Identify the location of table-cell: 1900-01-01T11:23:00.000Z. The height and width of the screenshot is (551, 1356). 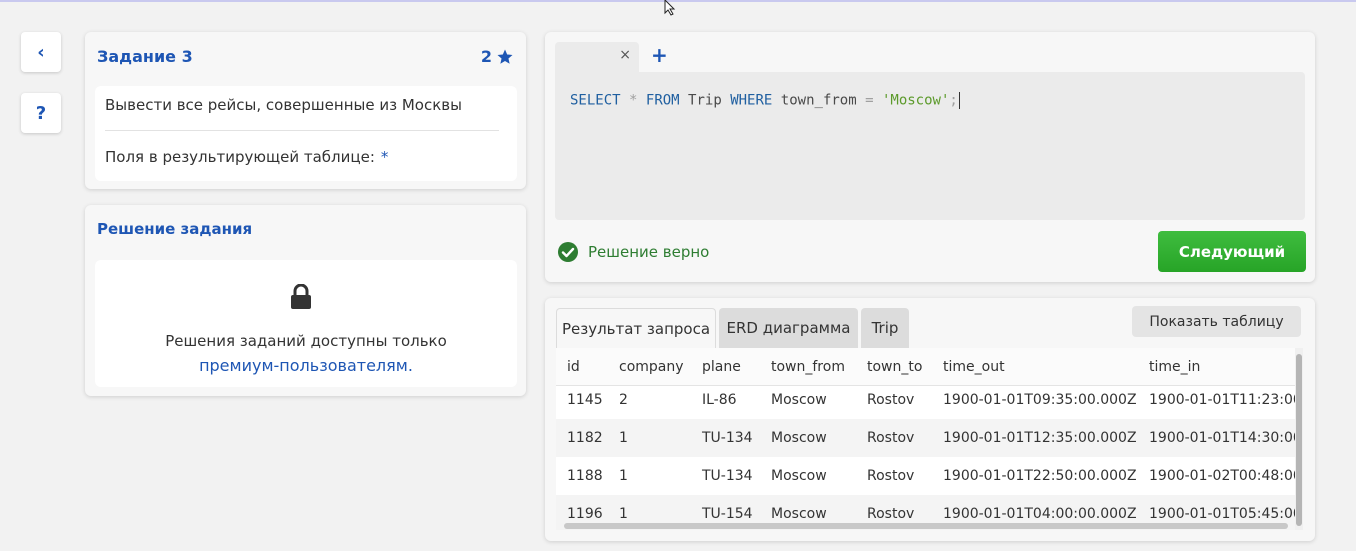
(1226, 400).